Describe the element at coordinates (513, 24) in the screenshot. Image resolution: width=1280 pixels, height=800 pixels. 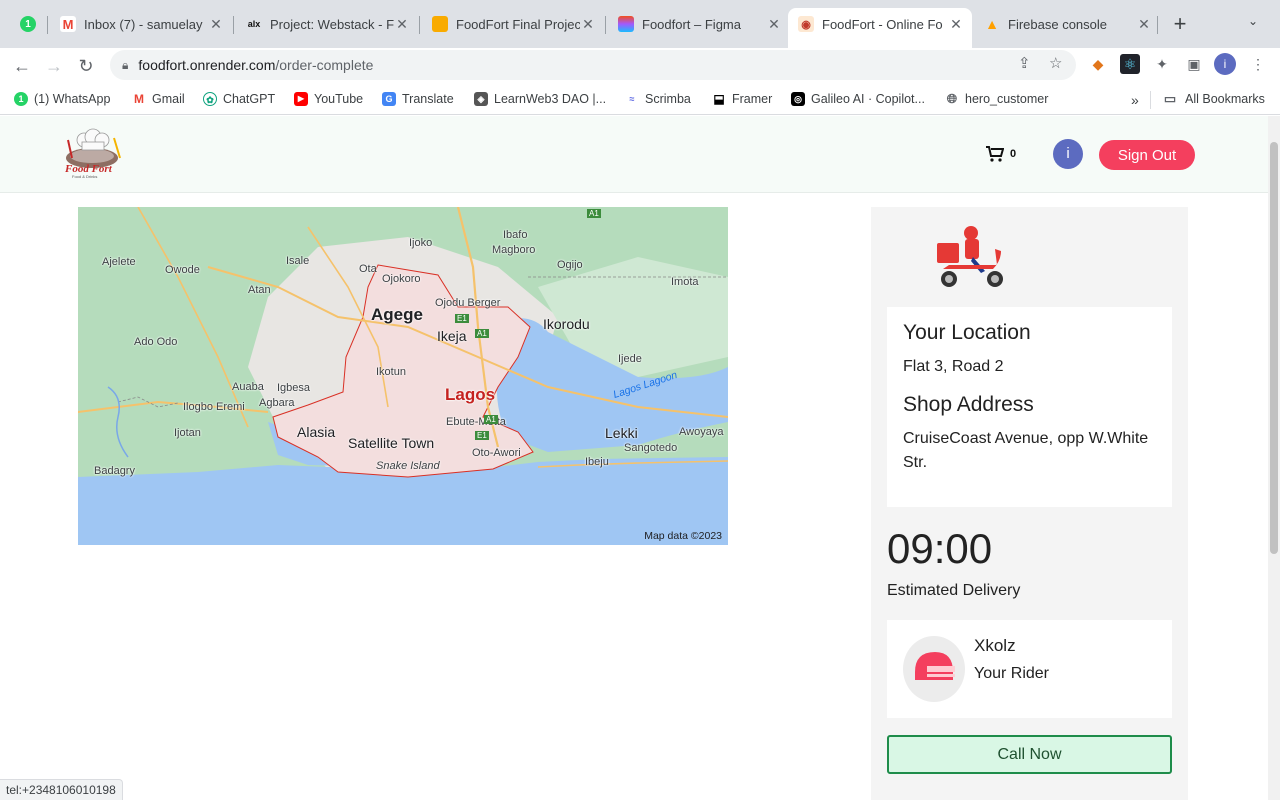
I see `tab-slides: FoodFort Final Projec ✕` at that location.